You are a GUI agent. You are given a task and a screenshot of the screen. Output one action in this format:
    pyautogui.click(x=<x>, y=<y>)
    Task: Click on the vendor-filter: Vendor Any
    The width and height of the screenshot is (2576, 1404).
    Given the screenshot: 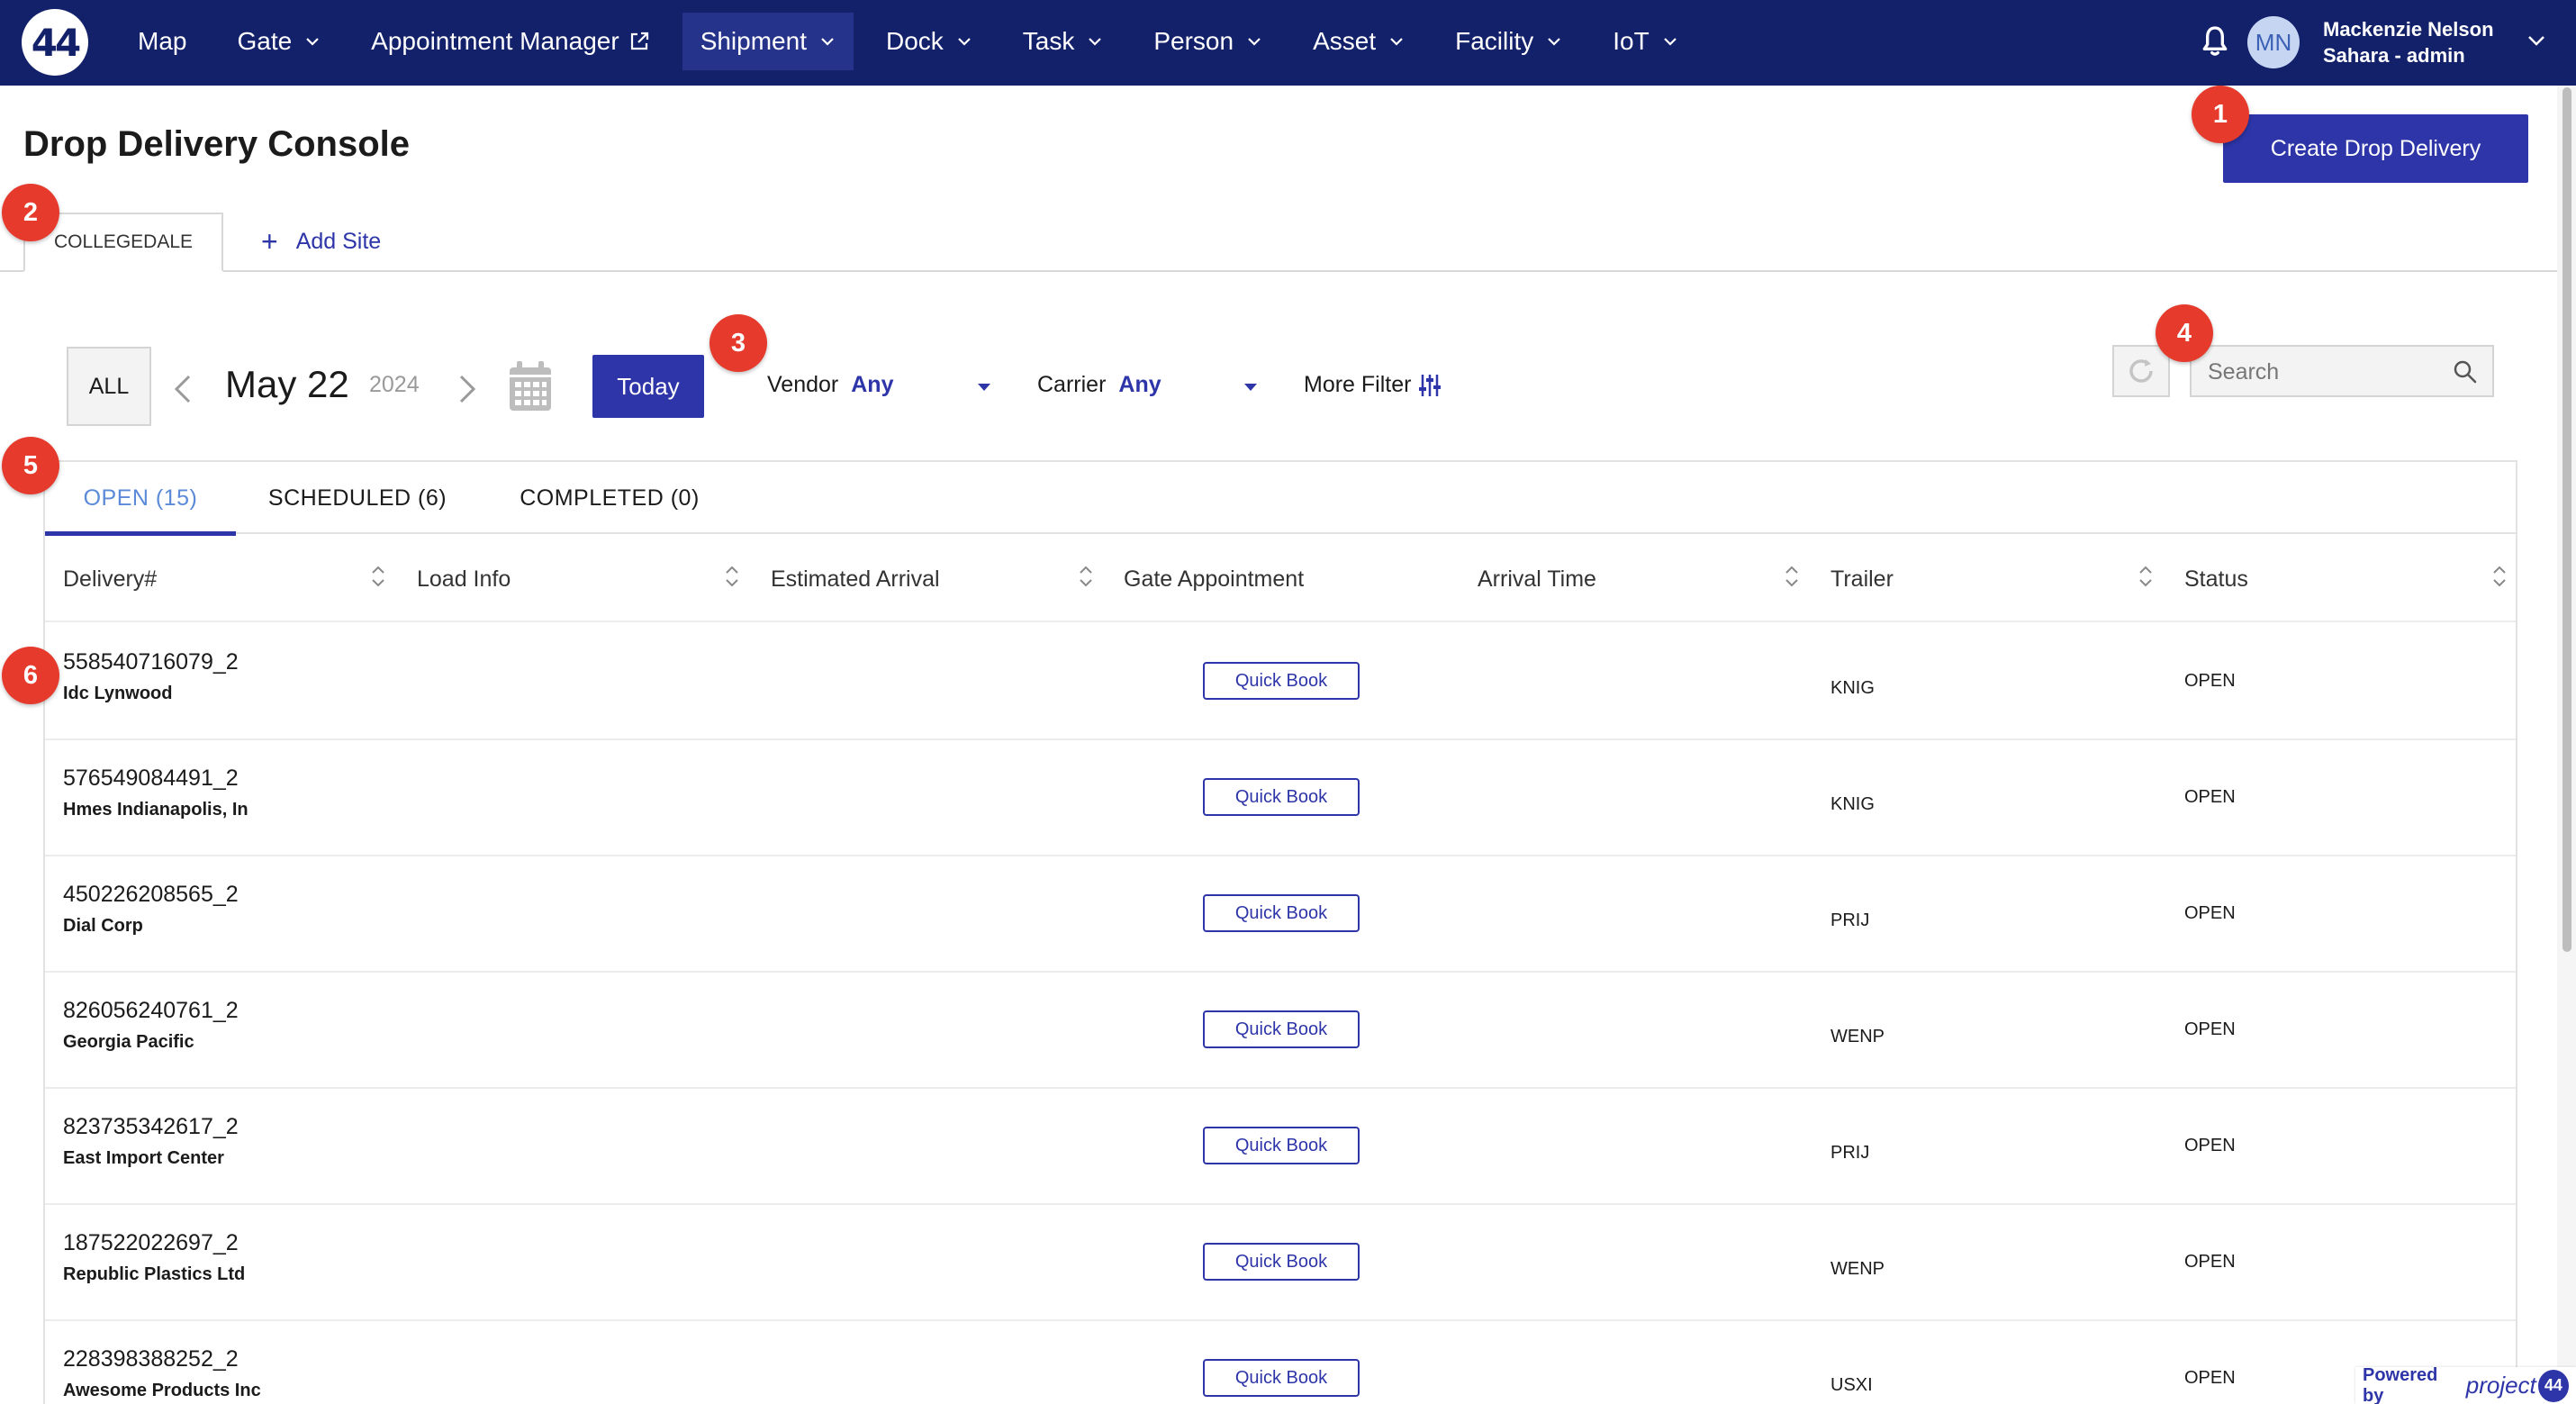 What is the action you would take?
    pyautogui.click(x=830, y=385)
    